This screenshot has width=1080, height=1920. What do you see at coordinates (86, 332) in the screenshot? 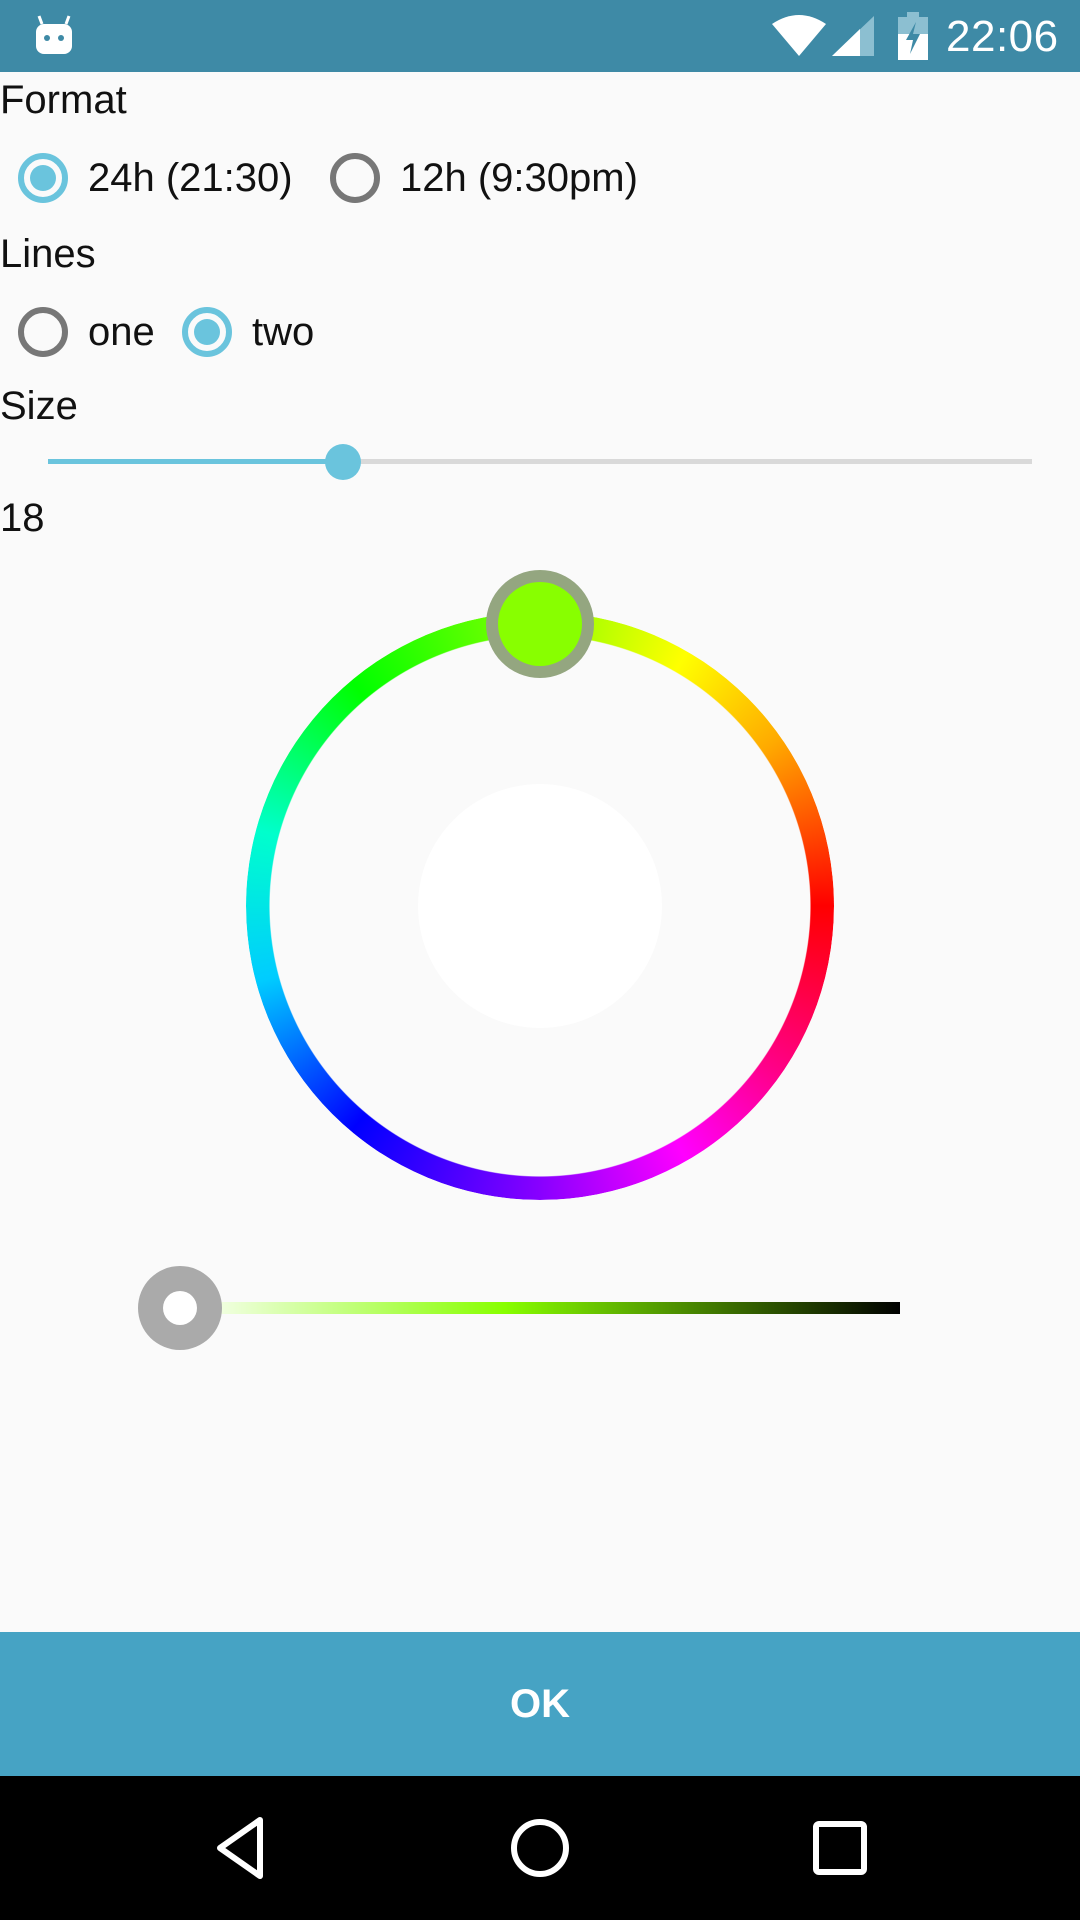
I see `lines-one-radio: one` at bounding box center [86, 332].